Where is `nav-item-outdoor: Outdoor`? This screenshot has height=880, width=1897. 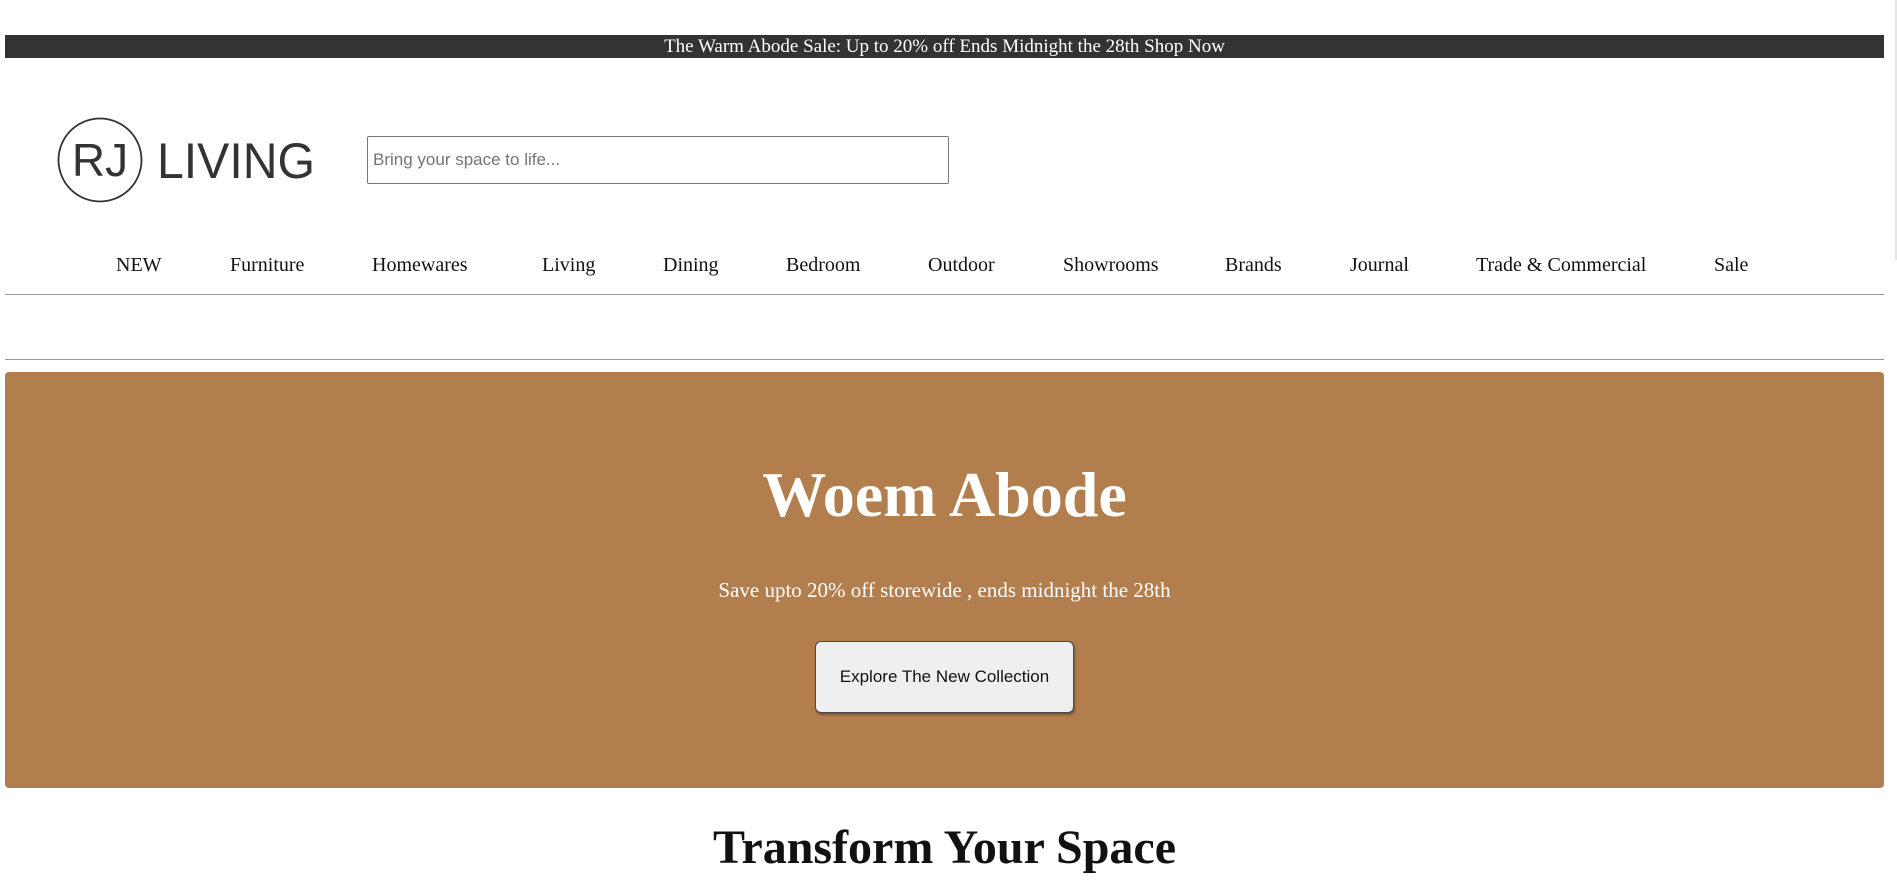 nav-item-outdoor: Outdoor is located at coordinates (961, 265).